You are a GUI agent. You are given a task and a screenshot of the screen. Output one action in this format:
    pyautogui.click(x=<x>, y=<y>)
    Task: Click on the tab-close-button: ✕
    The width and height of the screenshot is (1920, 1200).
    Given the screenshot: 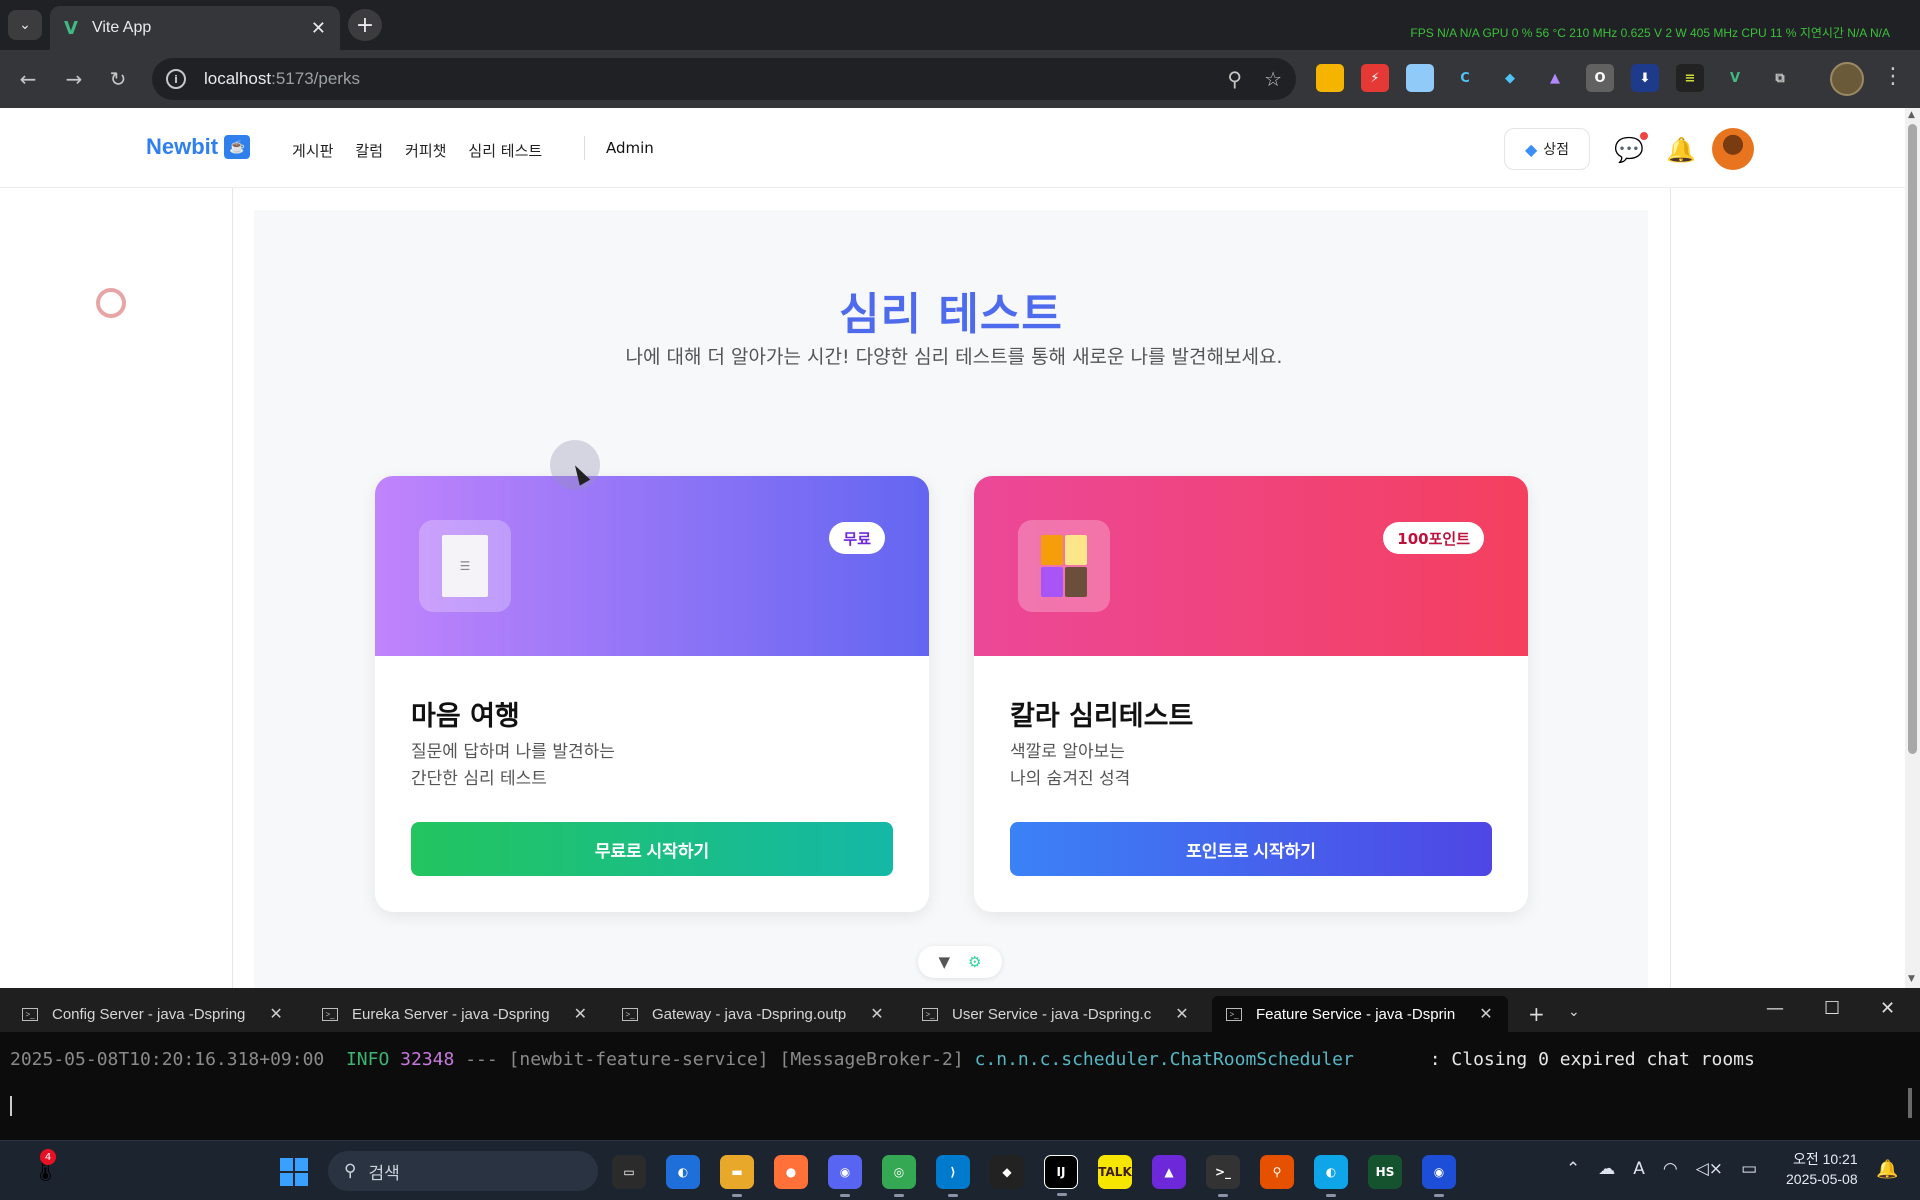 What is the action you would take?
    pyautogui.click(x=318, y=28)
    